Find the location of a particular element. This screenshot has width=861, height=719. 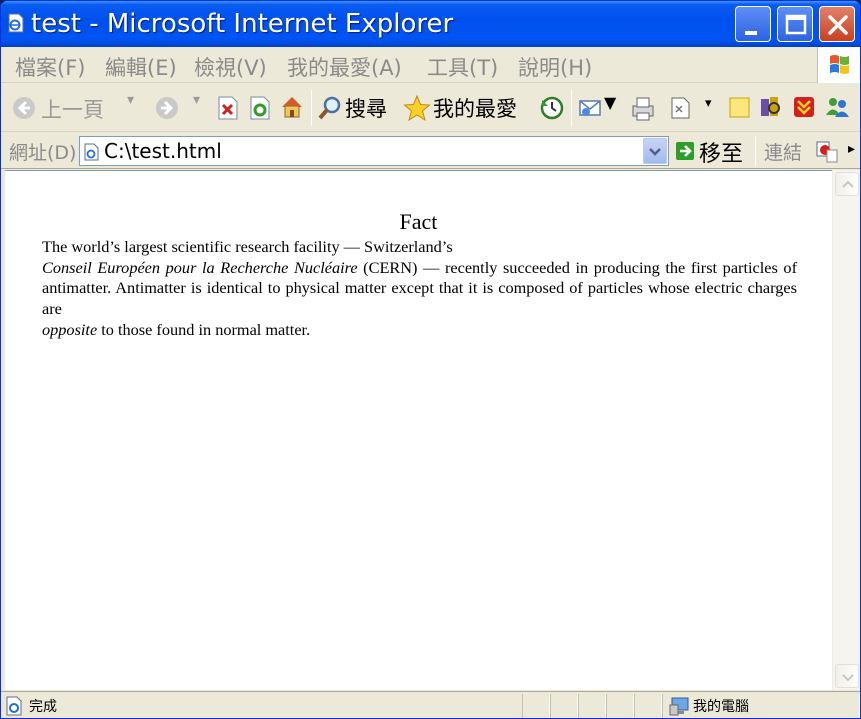

page-icon is located at coordinates (92, 154).